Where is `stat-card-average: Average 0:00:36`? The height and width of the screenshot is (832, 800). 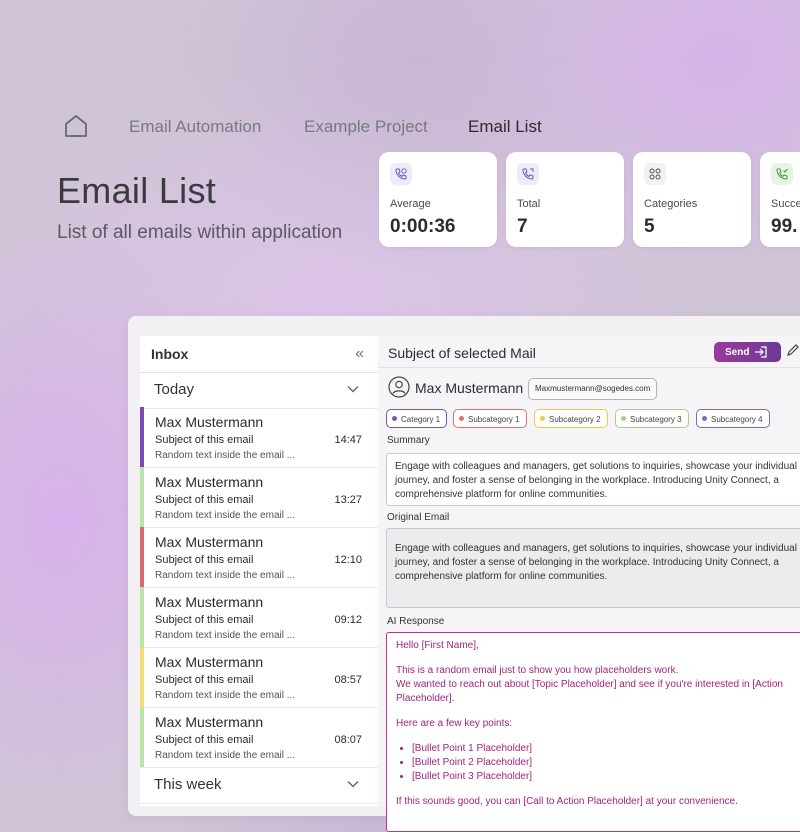
stat-card-average: Average 0:00:36 is located at coordinates (438, 199).